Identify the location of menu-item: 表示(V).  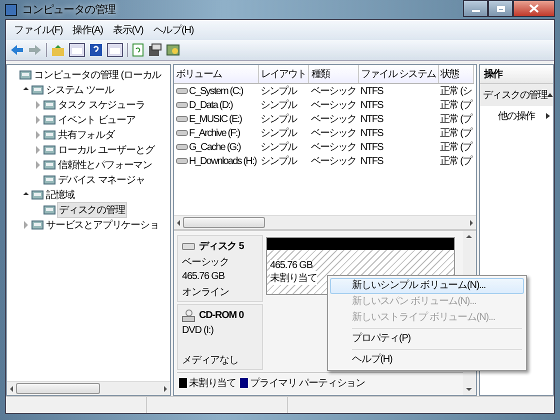
(128, 30).